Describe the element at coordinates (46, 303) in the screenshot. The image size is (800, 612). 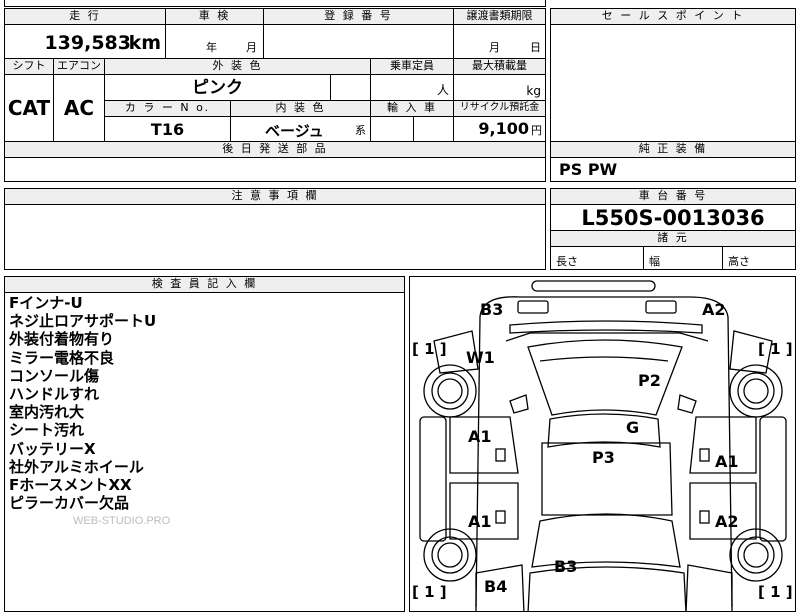
I see `inspector-note: Fインナ-U` at that location.